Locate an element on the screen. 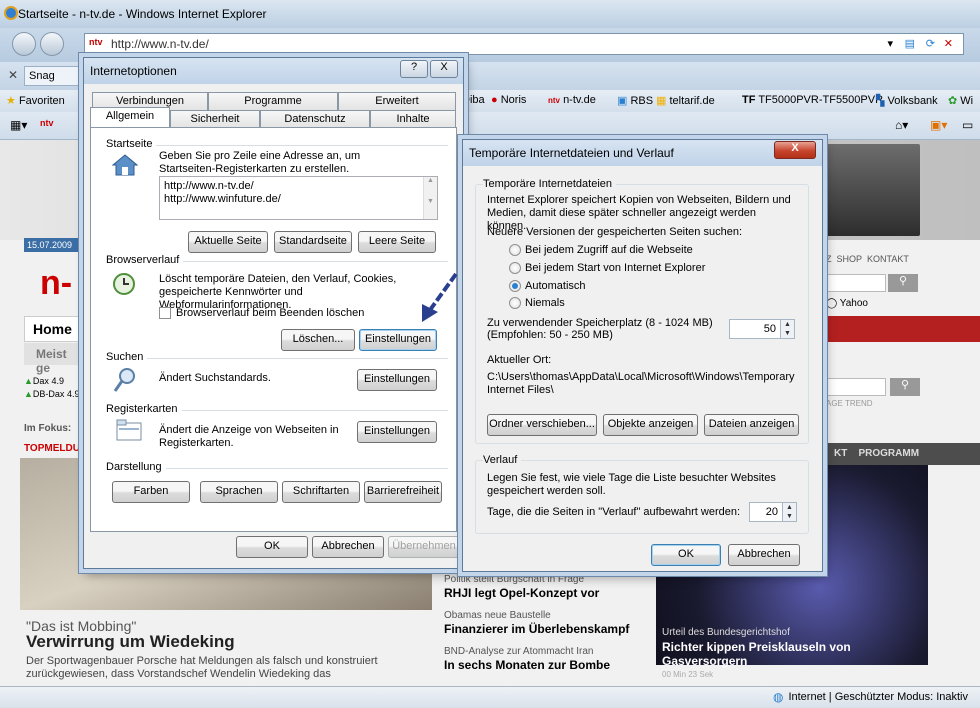 The width and height of the screenshot is (980, 708). tab-sicherheit: Sicherheit is located at coordinates (215, 119).